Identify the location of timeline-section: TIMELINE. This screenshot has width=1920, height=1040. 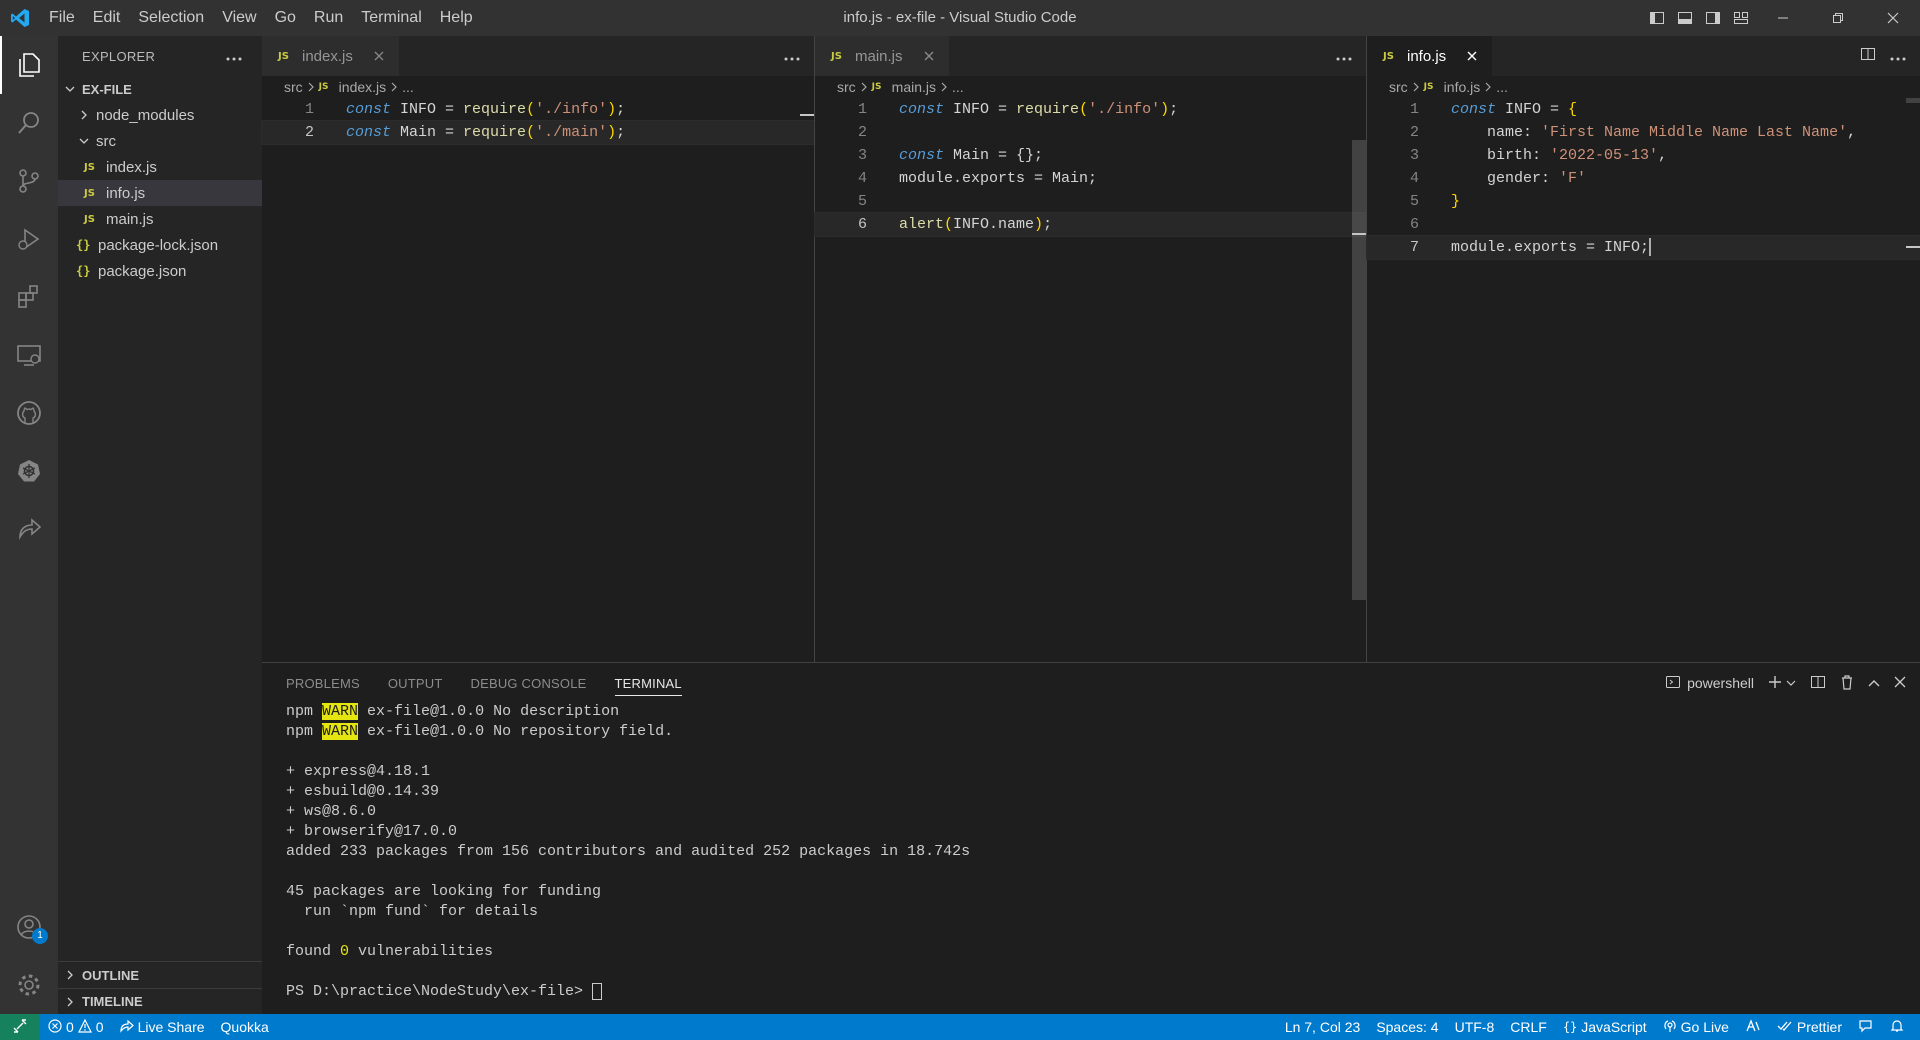
(160, 1001).